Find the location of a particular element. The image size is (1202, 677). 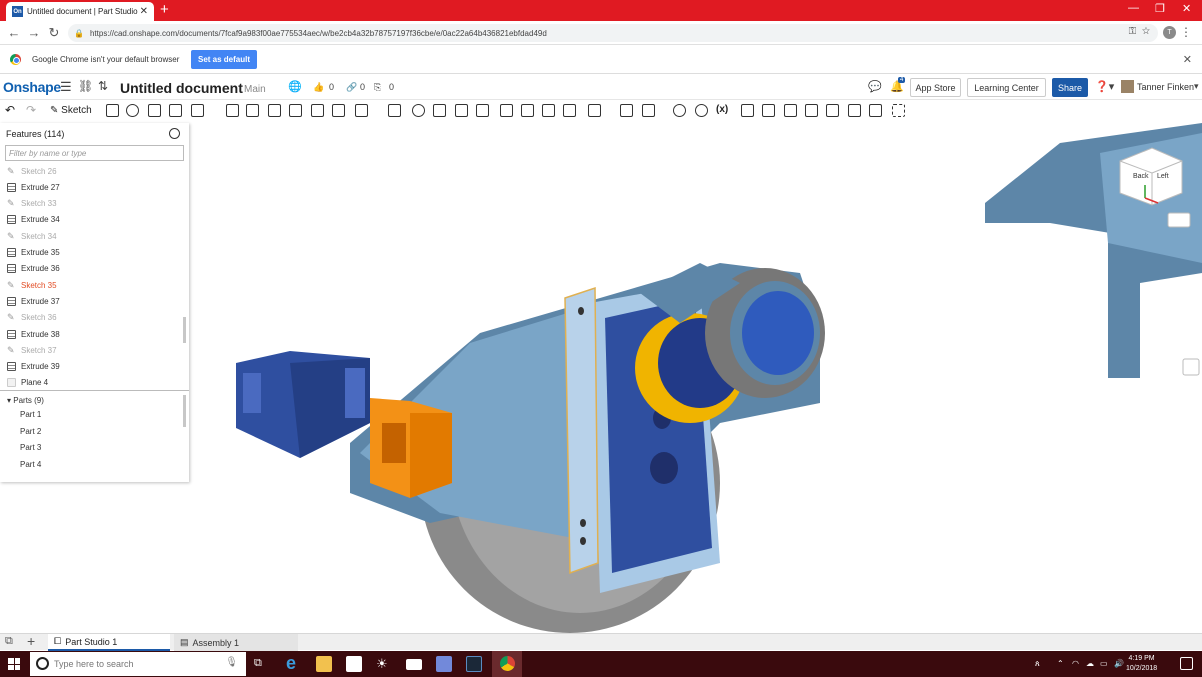

vertical-strip-part is located at coordinates (581, 430).